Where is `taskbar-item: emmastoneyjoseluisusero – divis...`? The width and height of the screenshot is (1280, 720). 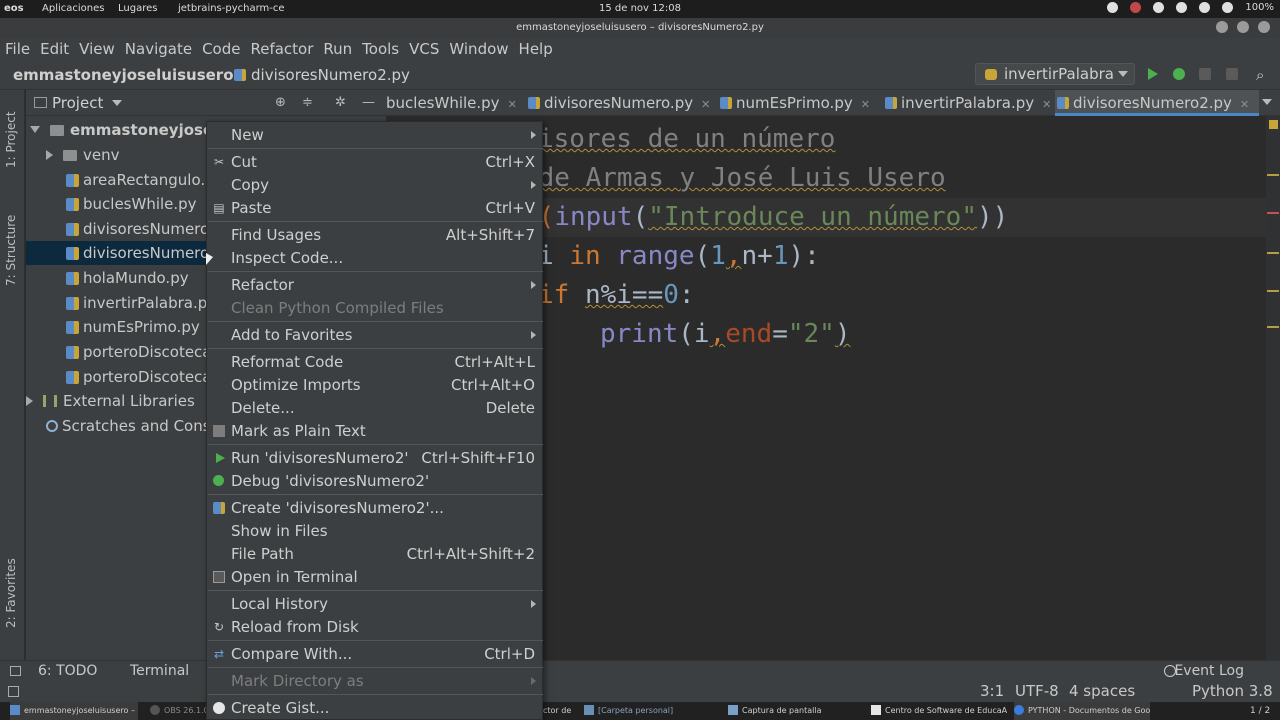
taskbar-item: emmastoneyjoseluisusero – divis... is located at coordinates (74, 711).